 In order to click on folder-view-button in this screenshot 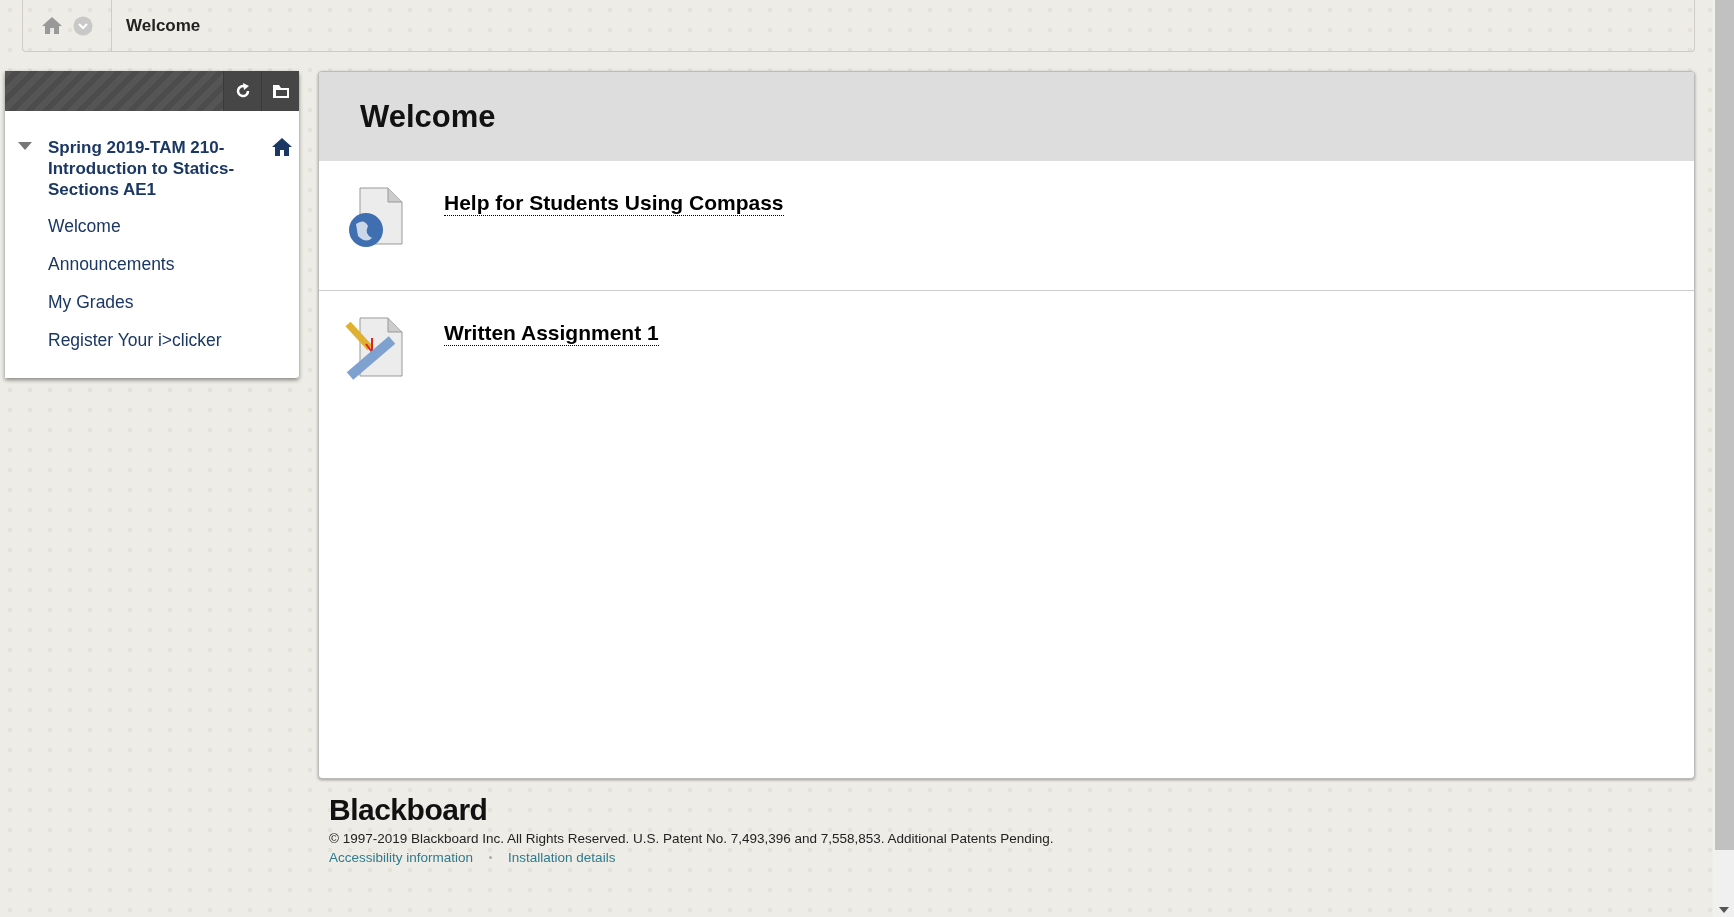, I will do `click(280, 91)`.